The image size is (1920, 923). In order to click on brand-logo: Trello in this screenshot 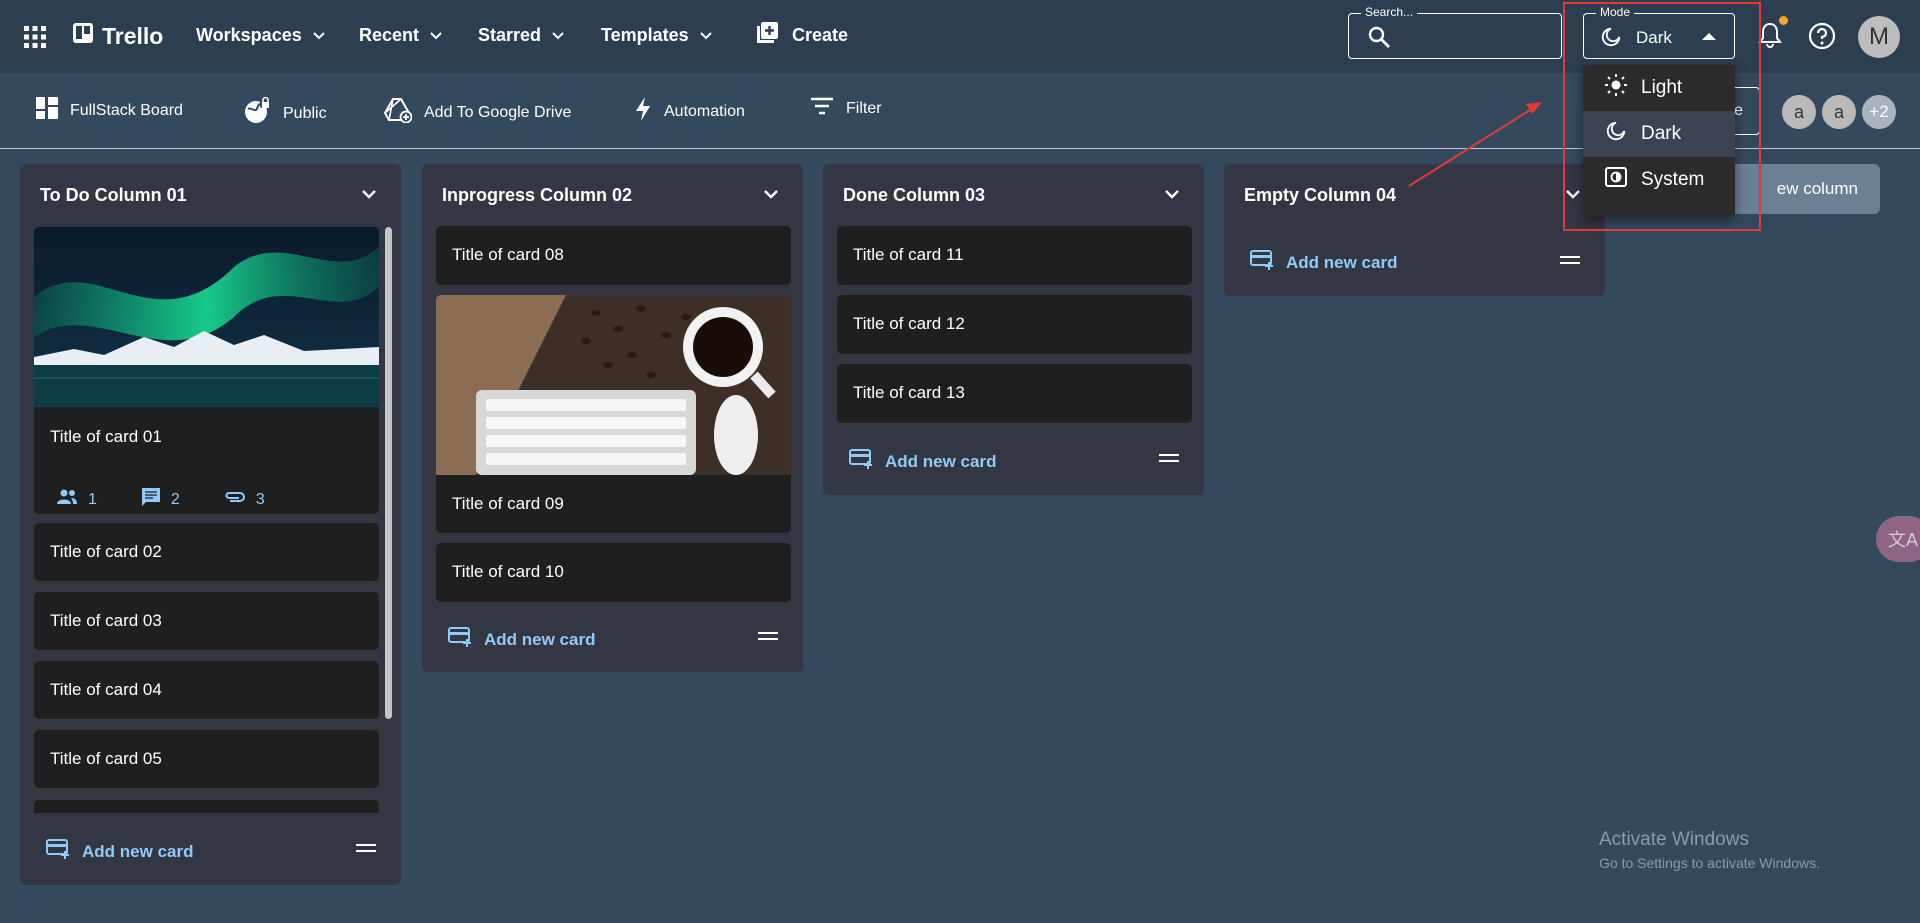, I will do `click(117, 36)`.